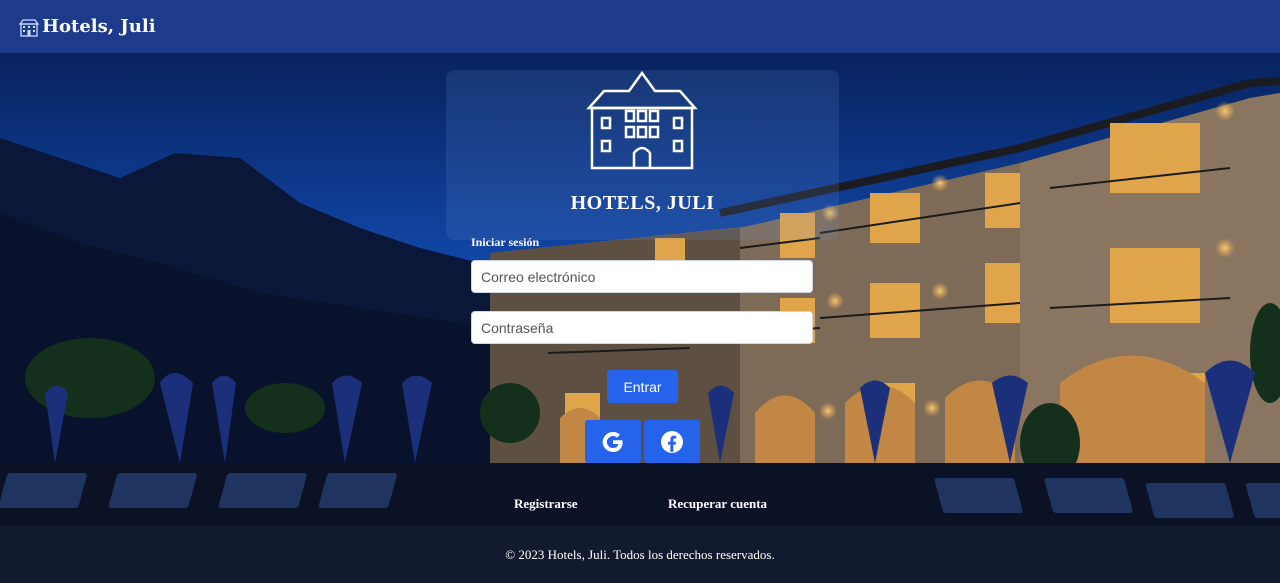 The width and height of the screenshot is (1280, 583). I want to click on login-submit-button: Entrar, so click(642, 386).